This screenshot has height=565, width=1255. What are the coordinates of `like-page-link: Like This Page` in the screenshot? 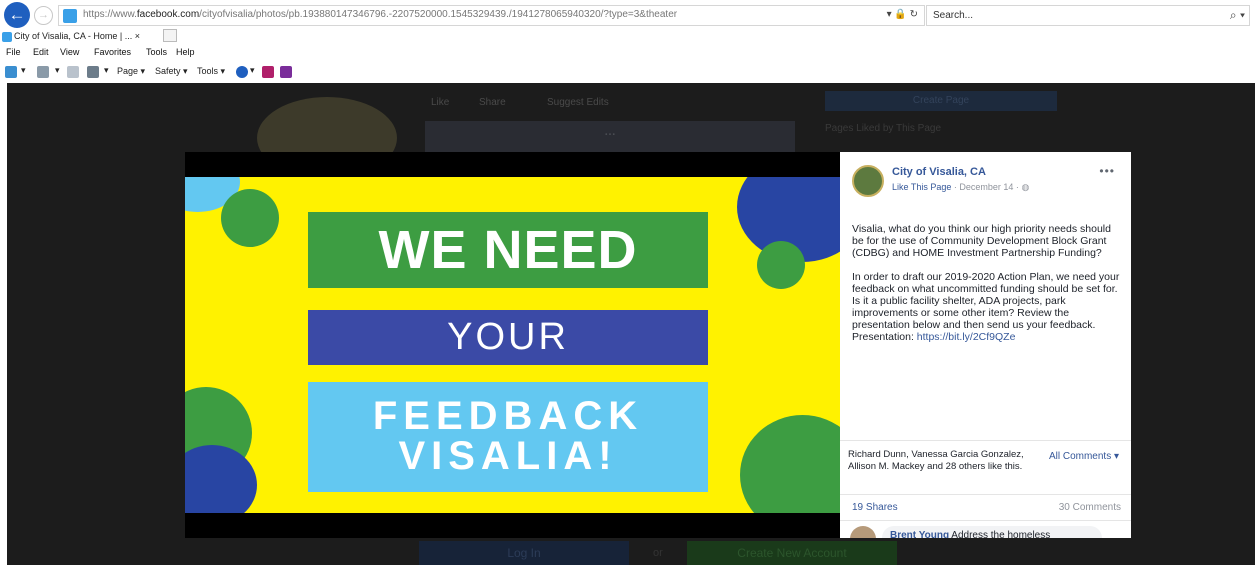 It's located at (921, 187).